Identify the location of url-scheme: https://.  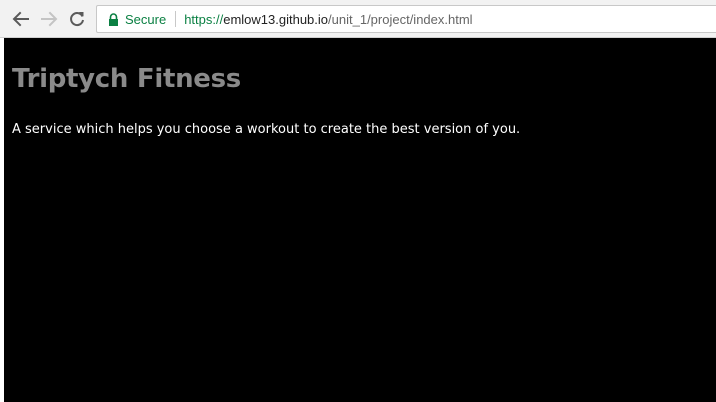
(204, 19).